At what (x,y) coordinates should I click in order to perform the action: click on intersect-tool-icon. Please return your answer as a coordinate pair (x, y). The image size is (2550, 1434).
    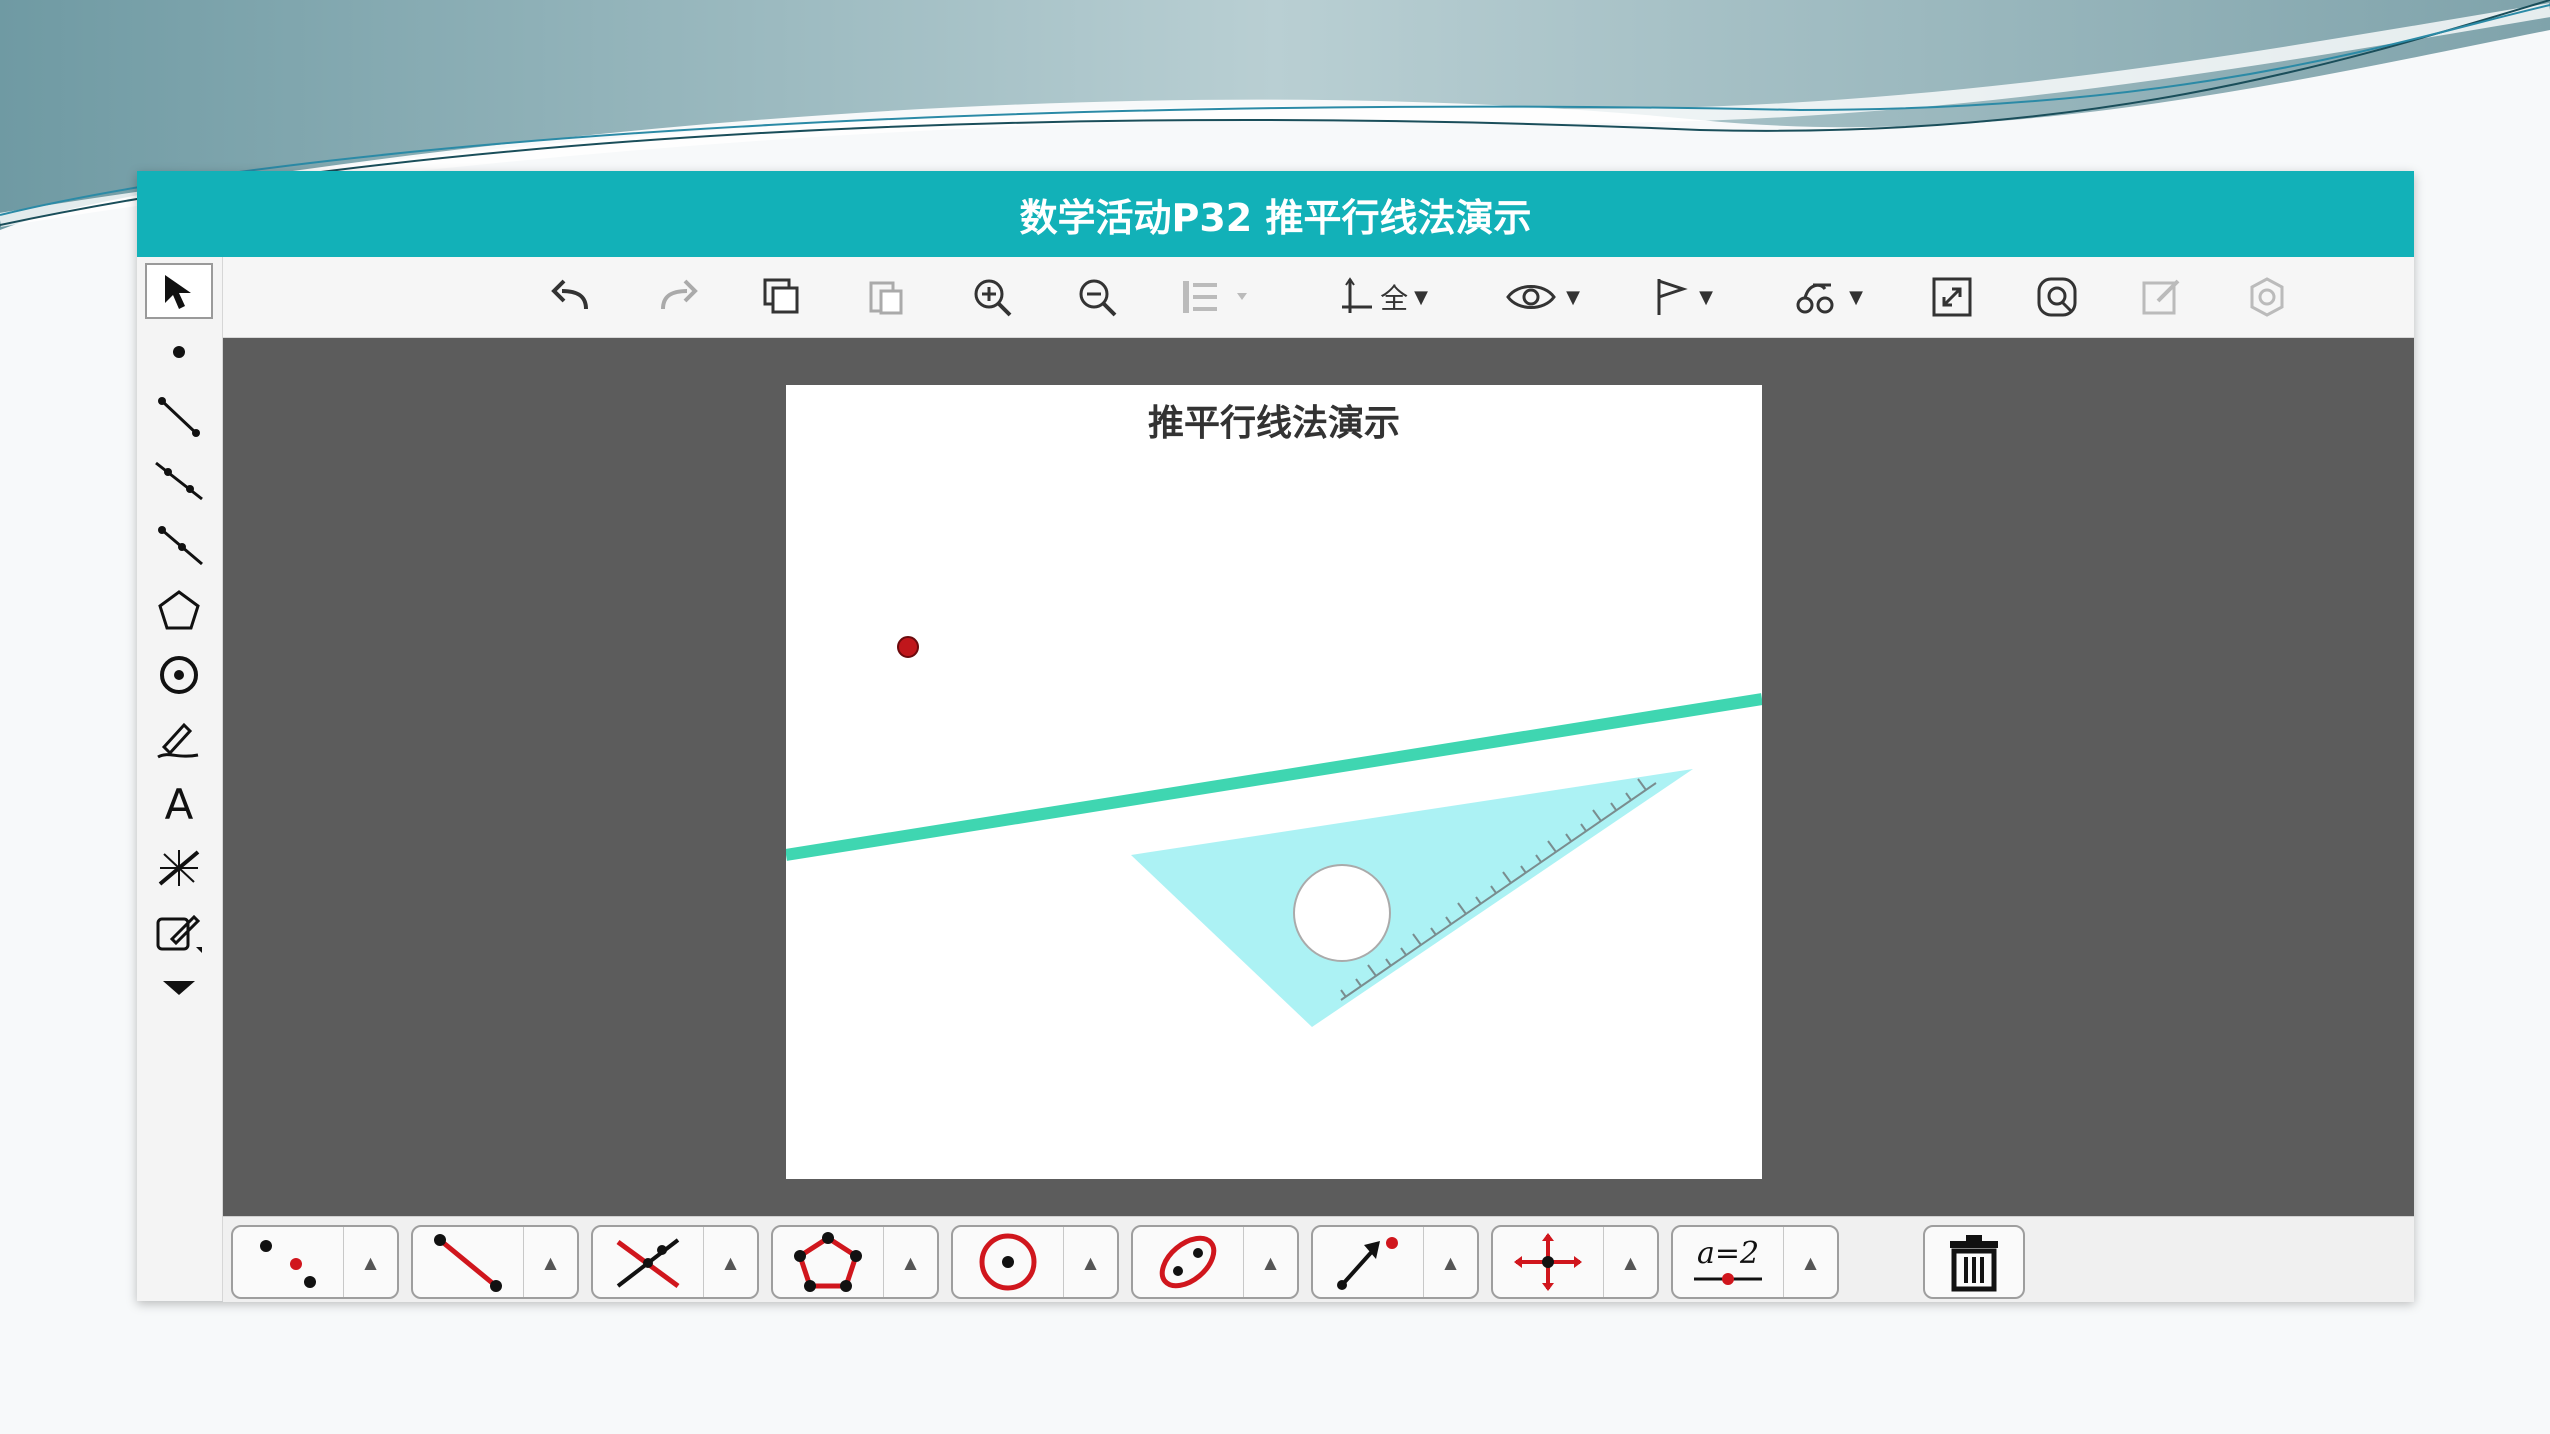
    Looking at the image, I should click on (648, 1262).